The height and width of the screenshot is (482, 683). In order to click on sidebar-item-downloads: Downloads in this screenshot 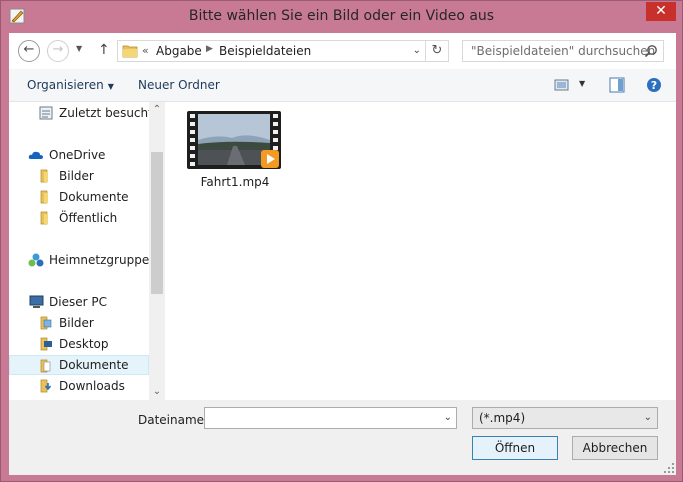, I will do `click(79, 386)`.